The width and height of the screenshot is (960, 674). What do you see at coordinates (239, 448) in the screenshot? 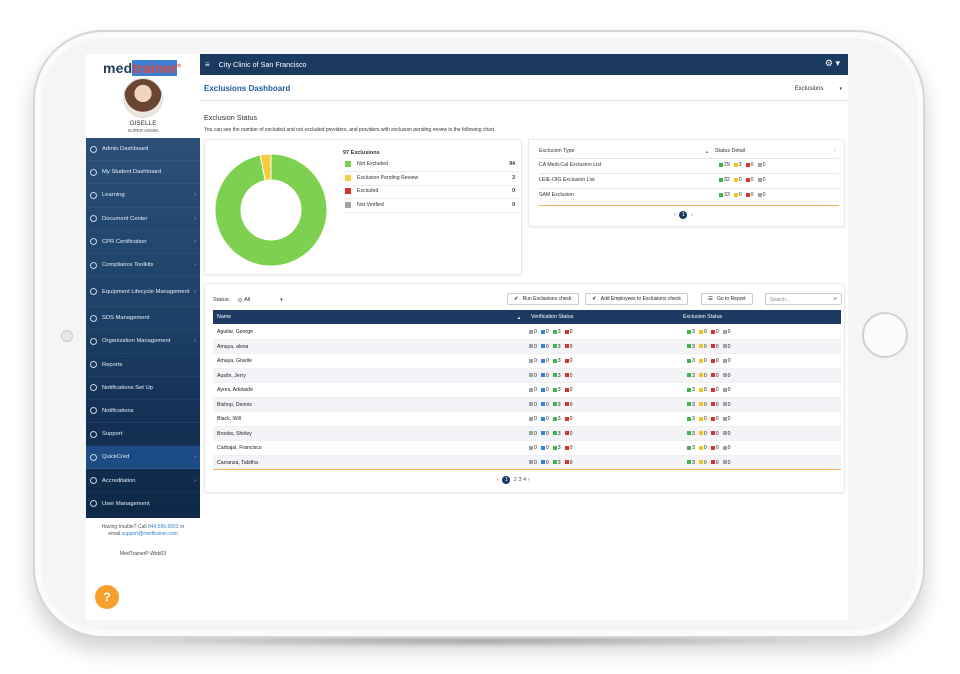
I see `employee-name: Carbajal, Francisco` at bounding box center [239, 448].